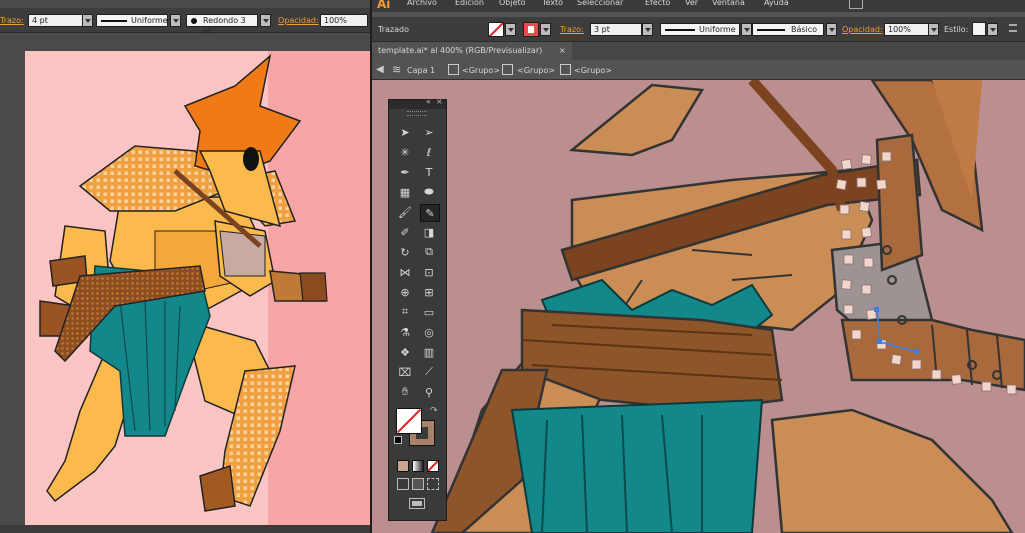 The height and width of the screenshot is (533, 1025). What do you see at coordinates (512, 4) in the screenshot?
I see `menu-objeto: Objeto` at bounding box center [512, 4].